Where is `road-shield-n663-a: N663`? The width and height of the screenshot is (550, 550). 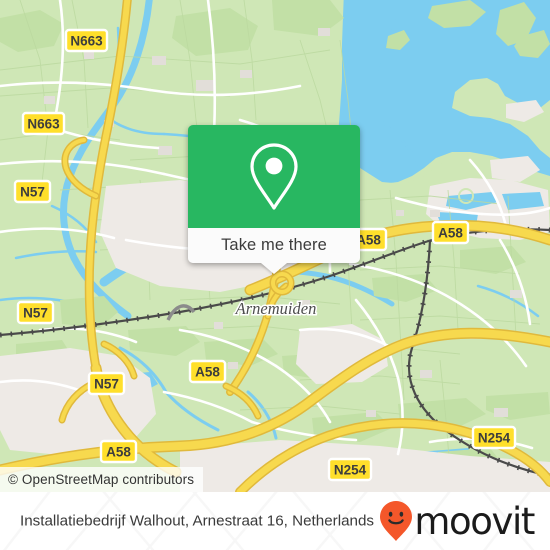 road-shield-n663-a: N663 is located at coordinates (86, 40).